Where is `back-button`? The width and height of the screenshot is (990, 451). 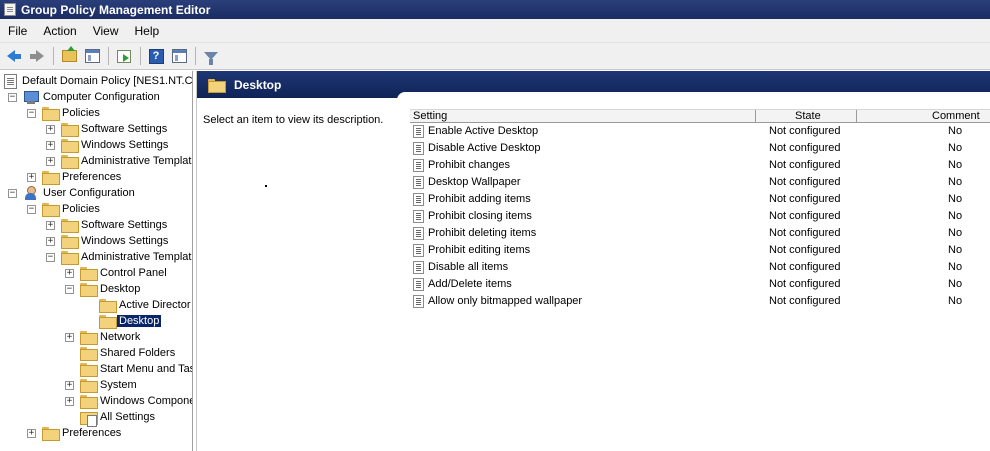 back-button is located at coordinates (14, 56).